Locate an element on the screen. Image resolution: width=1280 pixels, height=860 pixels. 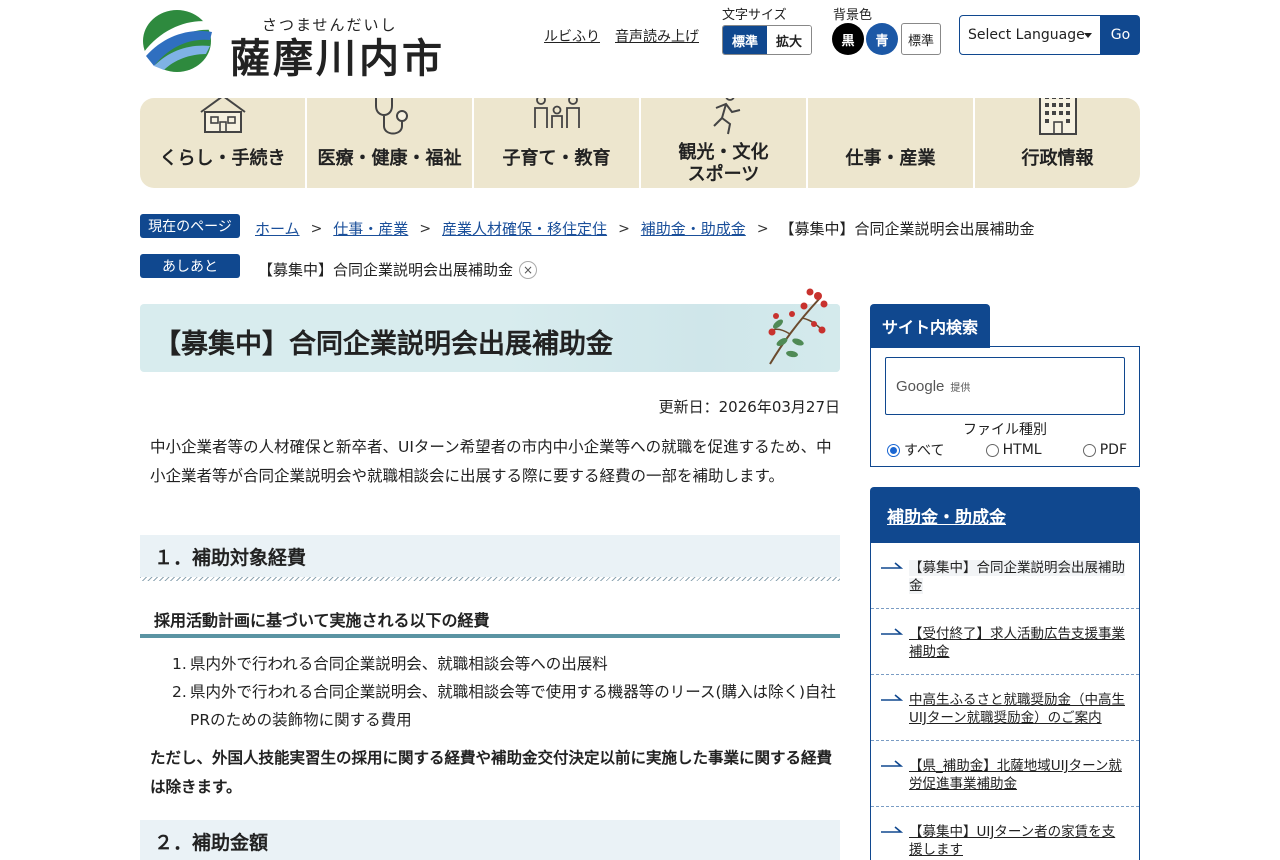
sidebar-item-link: 【県_補助金】北薩地域UIJターン就労促進事業補助金 is located at coordinates (1015, 775).